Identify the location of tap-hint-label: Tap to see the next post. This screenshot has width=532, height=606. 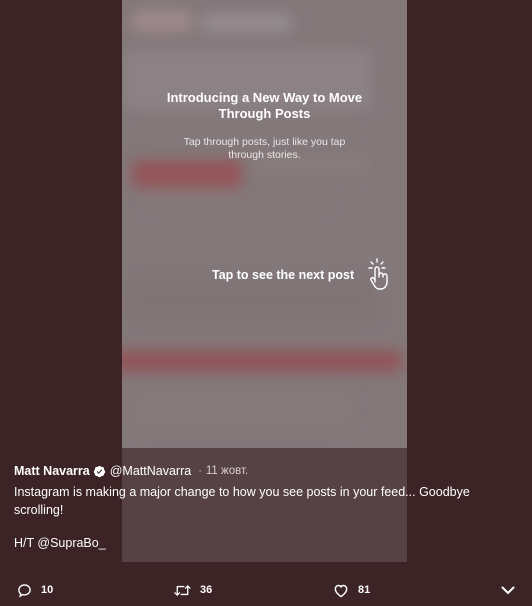
(283, 275).